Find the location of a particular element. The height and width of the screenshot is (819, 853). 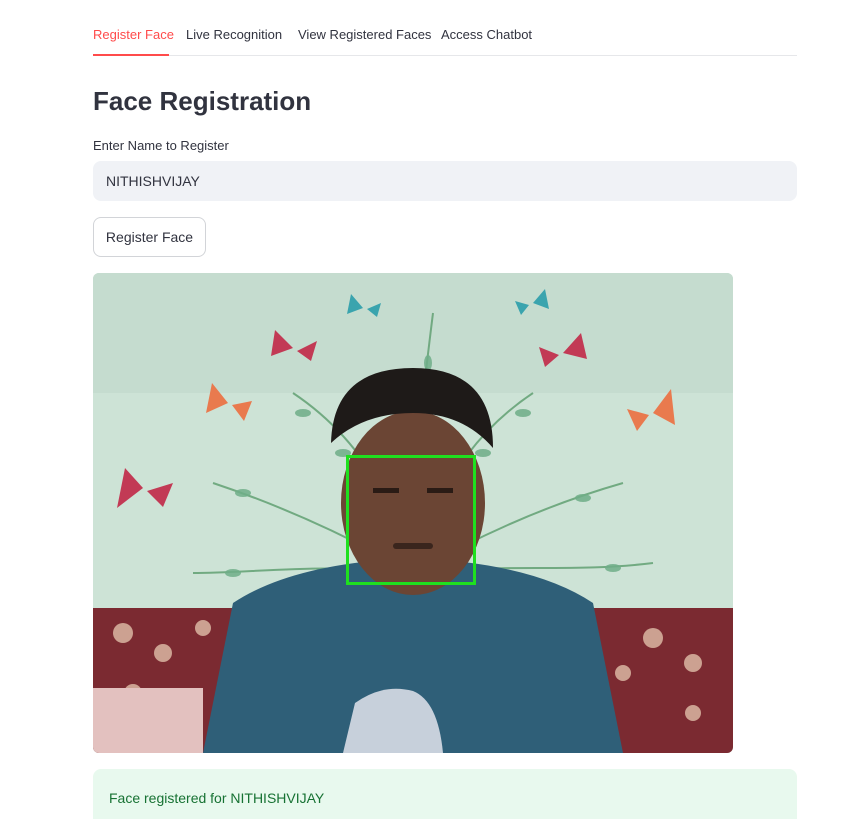

page-title: Face Registration is located at coordinates (202, 101).